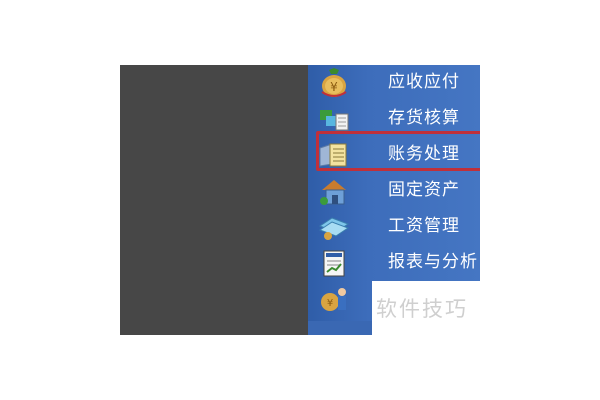  I want to click on menu-item-reports-analysis: 报表与分析, so click(394, 263).